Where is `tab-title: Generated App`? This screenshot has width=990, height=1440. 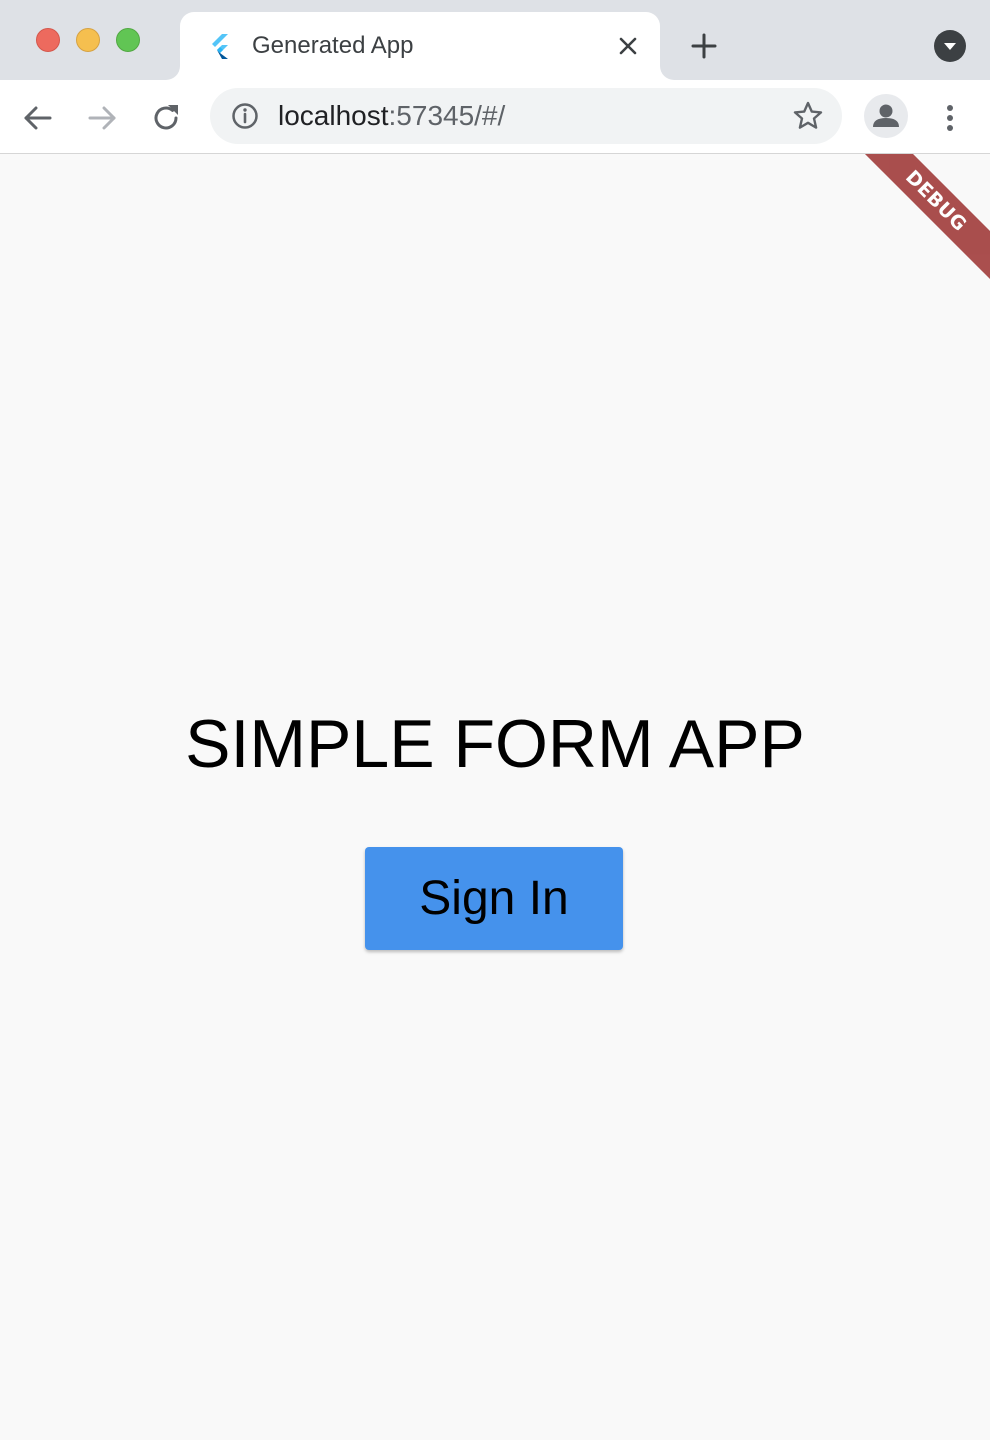
tab-title: Generated App is located at coordinates (333, 45).